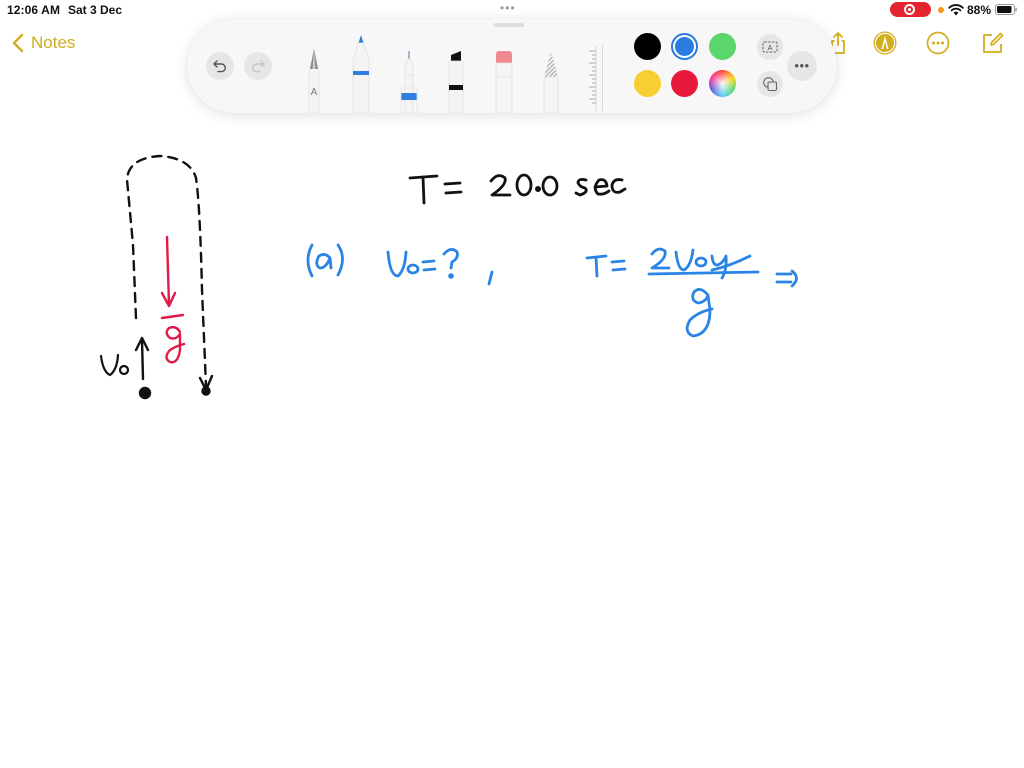 The image size is (1024, 768). I want to click on part-a-equation, so click(552, 290).